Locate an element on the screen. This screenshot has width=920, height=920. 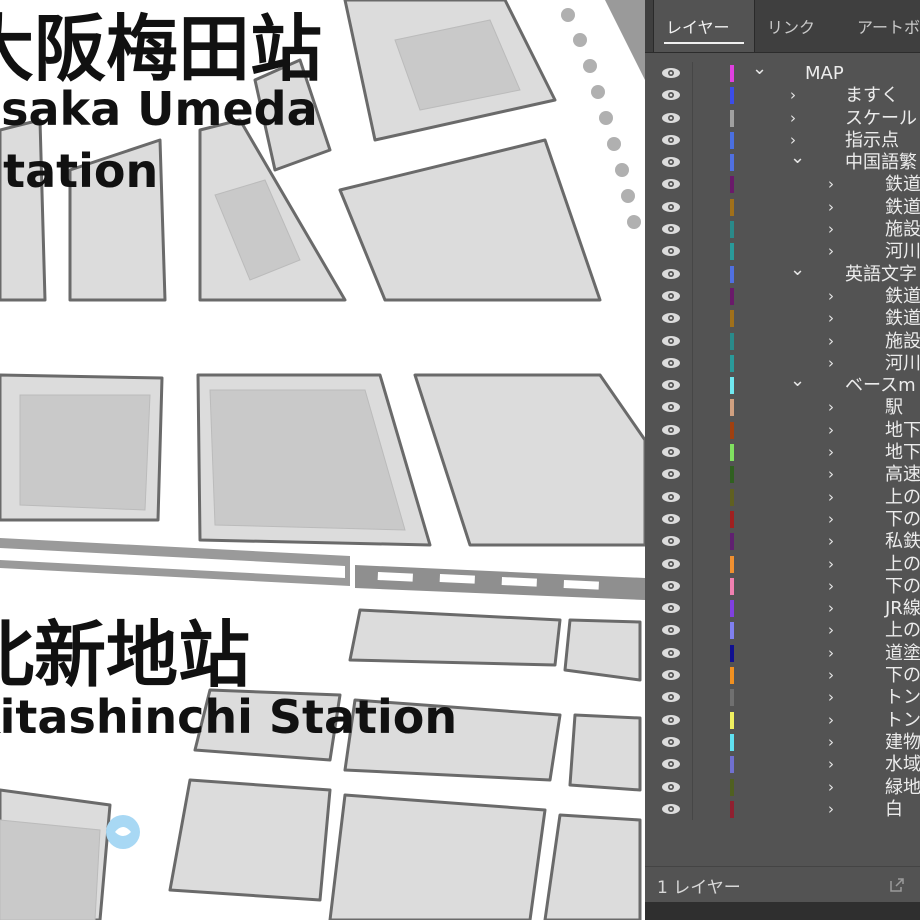
layer-row: › 白 is located at coordinates (782, 809).